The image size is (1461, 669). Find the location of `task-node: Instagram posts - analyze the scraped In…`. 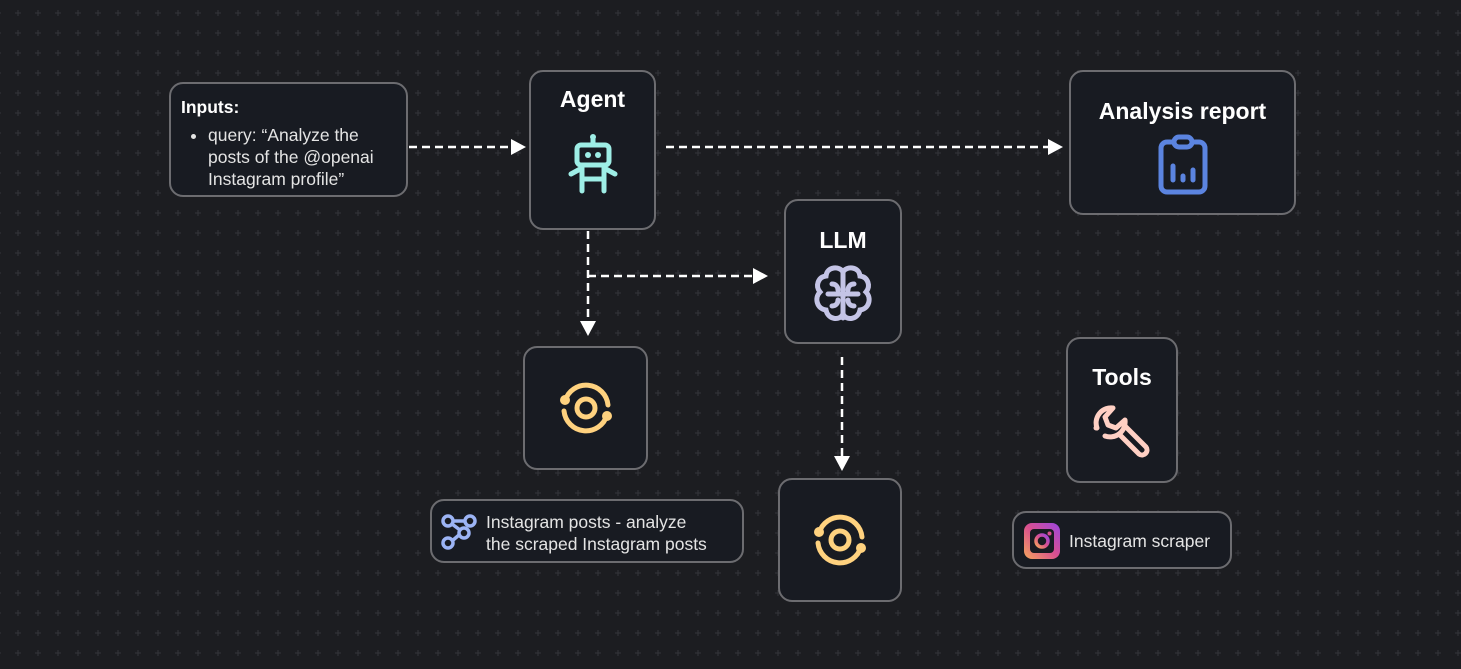

task-node: Instagram posts - analyze the scraped In… is located at coordinates (587, 531).